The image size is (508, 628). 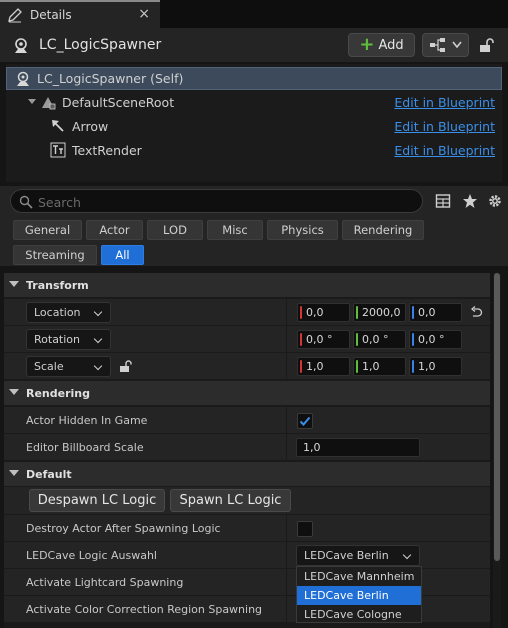 What do you see at coordinates (302, 230) in the screenshot?
I see `filter-physics: Physics` at bounding box center [302, 230].